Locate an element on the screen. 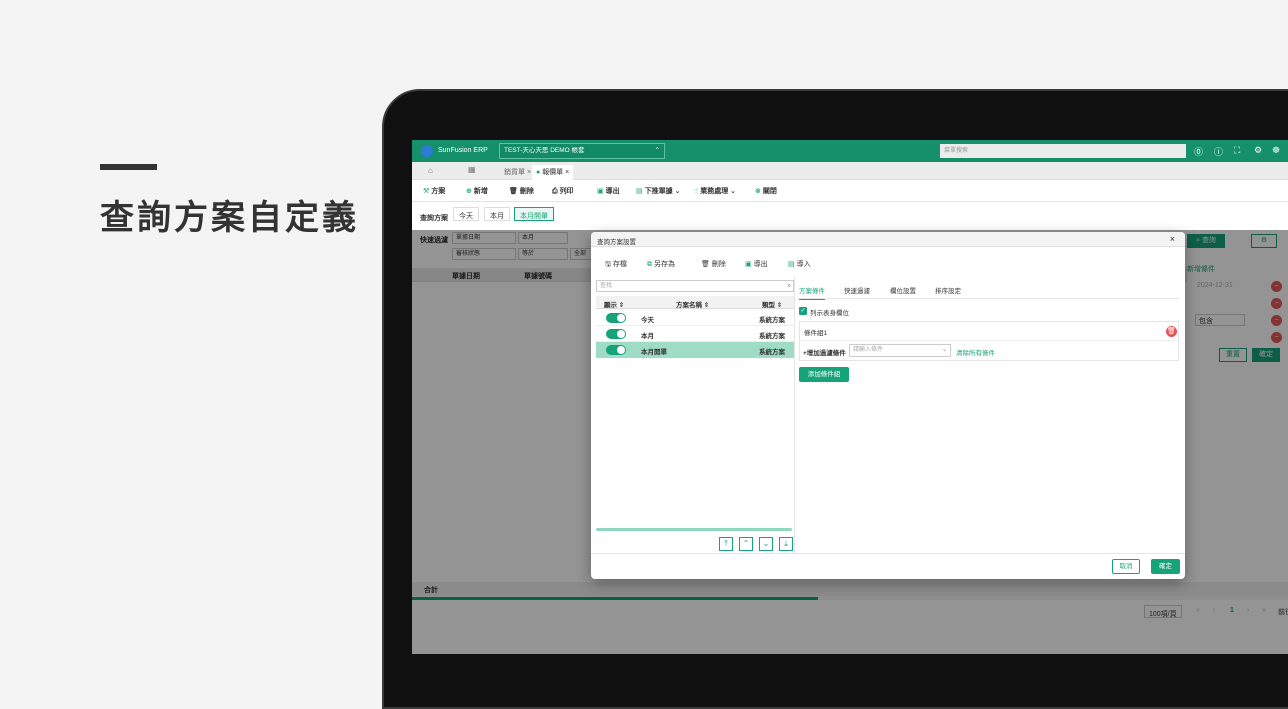 The height and width of the screenshot is (709, 1288). trash-icon: 🗑 is located at coordinates (705, 264).